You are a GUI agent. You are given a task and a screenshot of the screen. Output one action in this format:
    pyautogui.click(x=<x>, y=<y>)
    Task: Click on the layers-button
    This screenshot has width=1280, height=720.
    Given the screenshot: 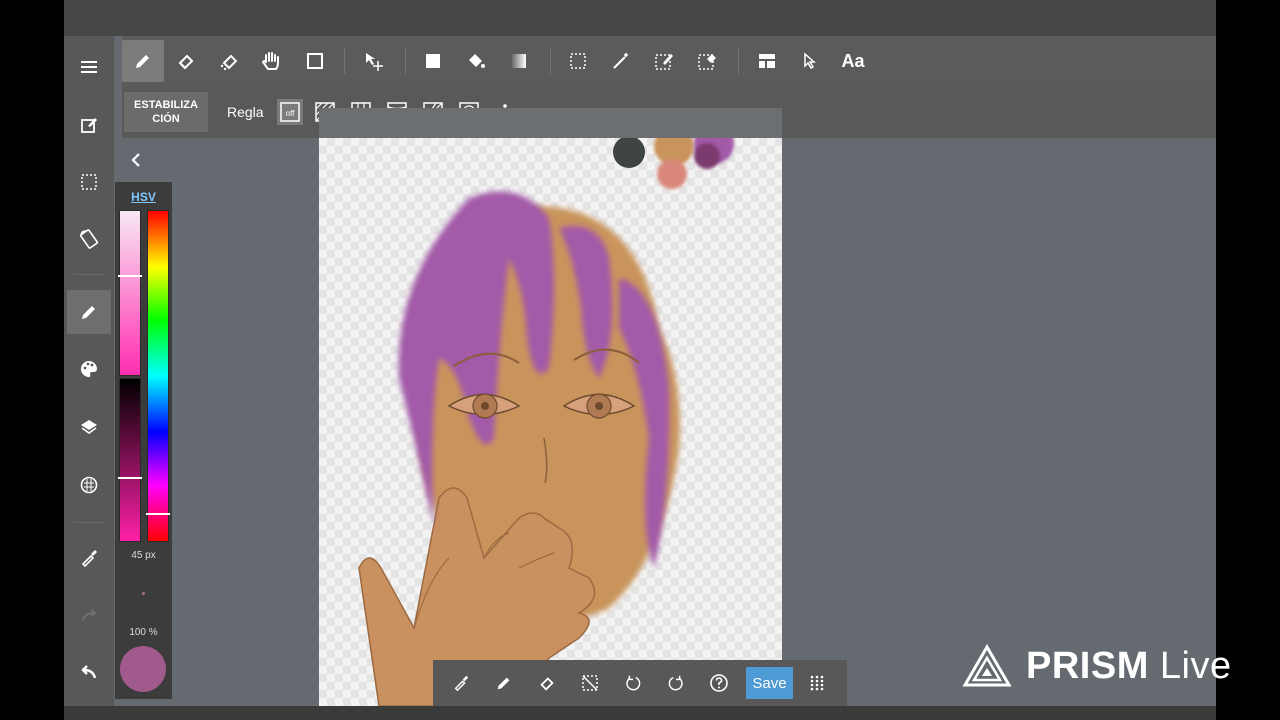 What is the action you would take?
    pyautogui.click(x=89, y=427)
    